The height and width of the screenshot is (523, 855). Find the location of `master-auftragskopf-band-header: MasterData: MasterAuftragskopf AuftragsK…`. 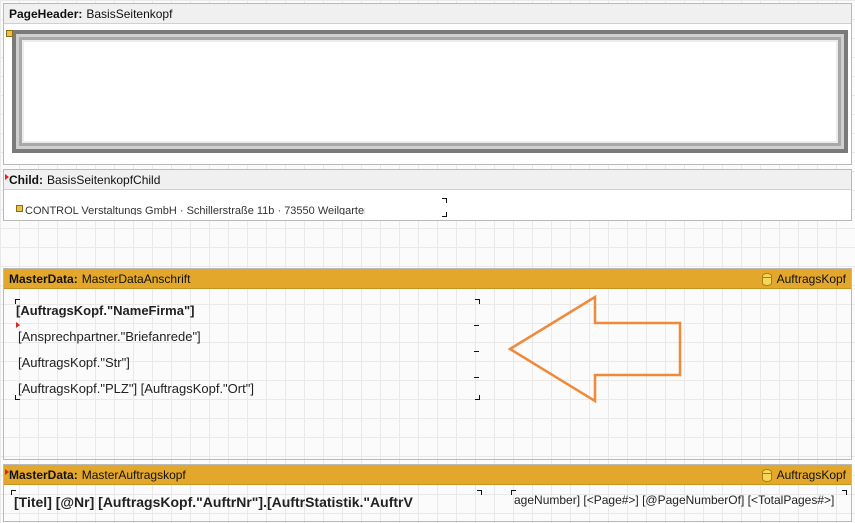

master-auftragskopf-band-header: MasterData: MasterAuftragskopf AuftragsK… is located at coordinates (427, 475).